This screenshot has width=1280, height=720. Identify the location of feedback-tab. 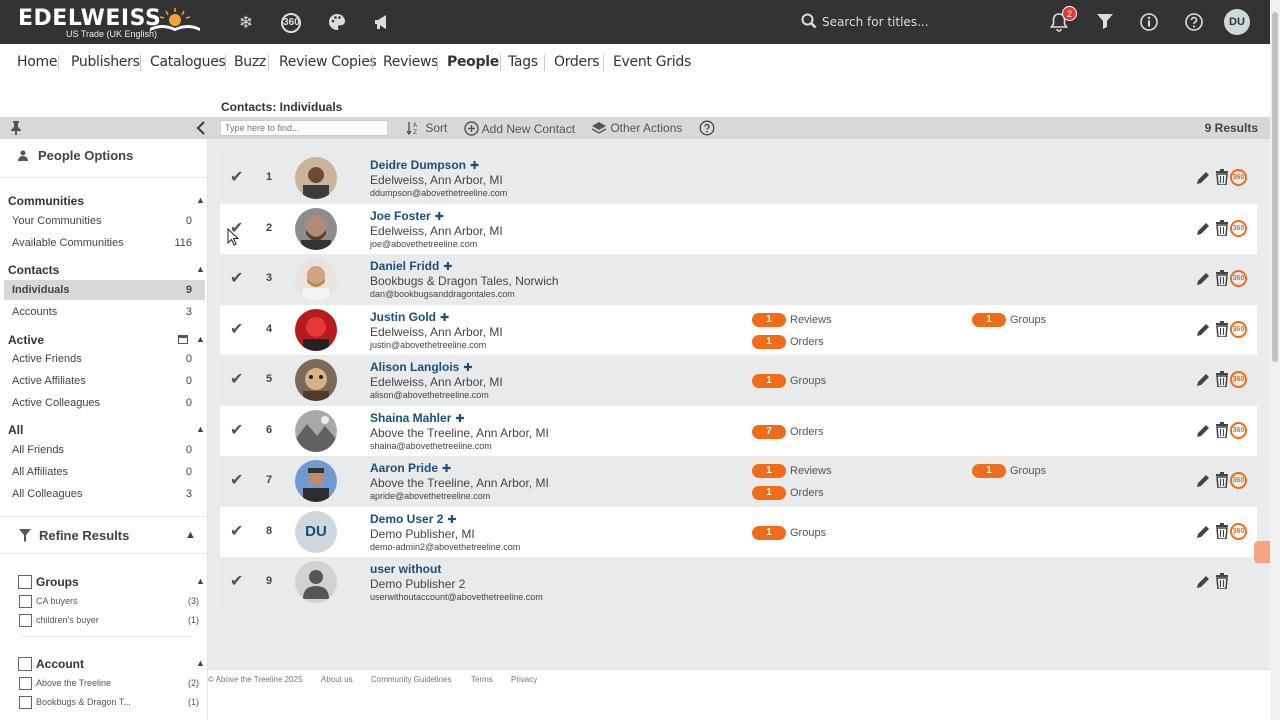
(1262, 552).